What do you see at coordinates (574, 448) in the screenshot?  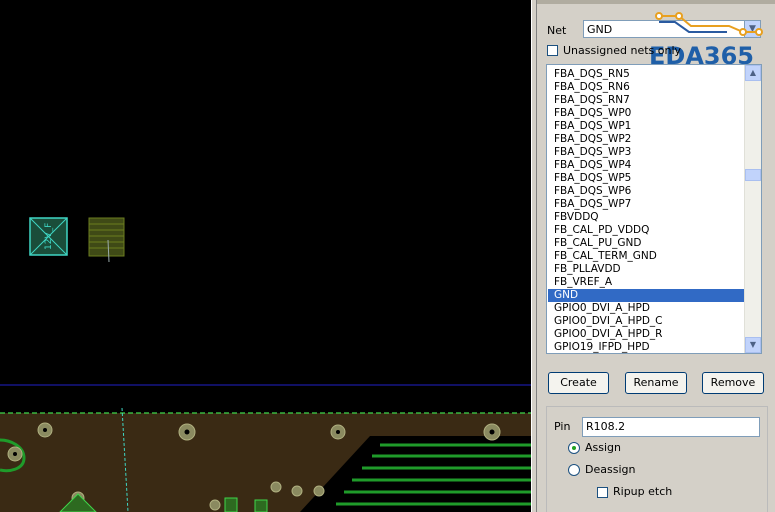 I see `assign-radio` at bounding box center [574, 448].